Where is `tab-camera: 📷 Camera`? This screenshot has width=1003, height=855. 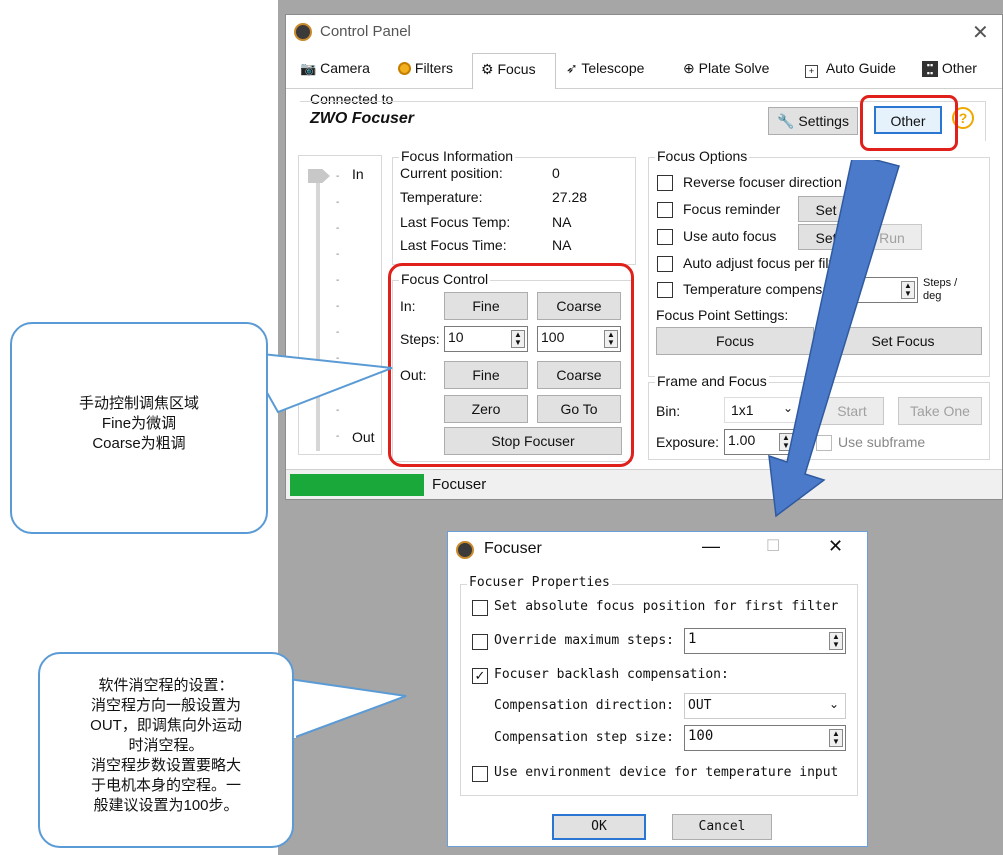
tab-camera: 📷 Camera is located at coordinates (335, 68).